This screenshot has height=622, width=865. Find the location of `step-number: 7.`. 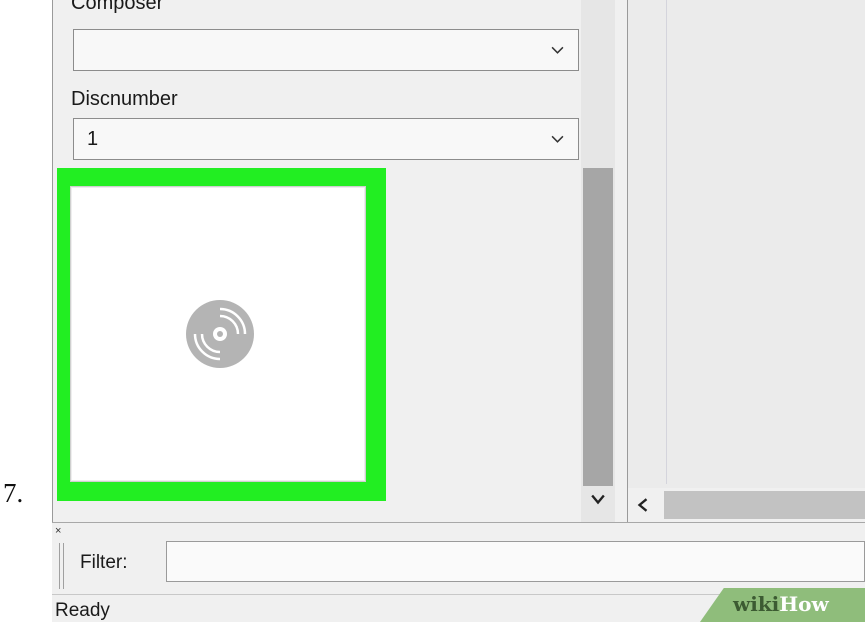

step-number: 7. is located at coordinates (13, 493).